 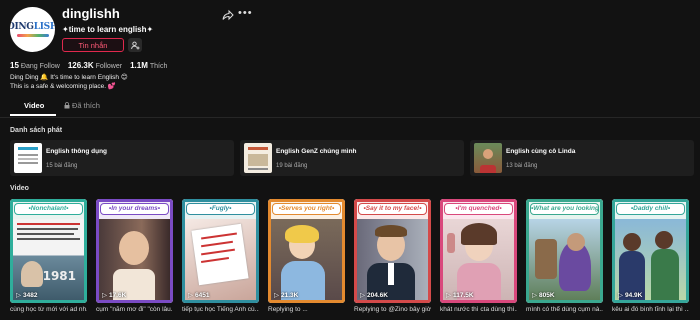 What do you see at coordinates (48, 209) in the screenshot?
I see `video-title: •Nonchalant•` at bounding box center [48, 209].